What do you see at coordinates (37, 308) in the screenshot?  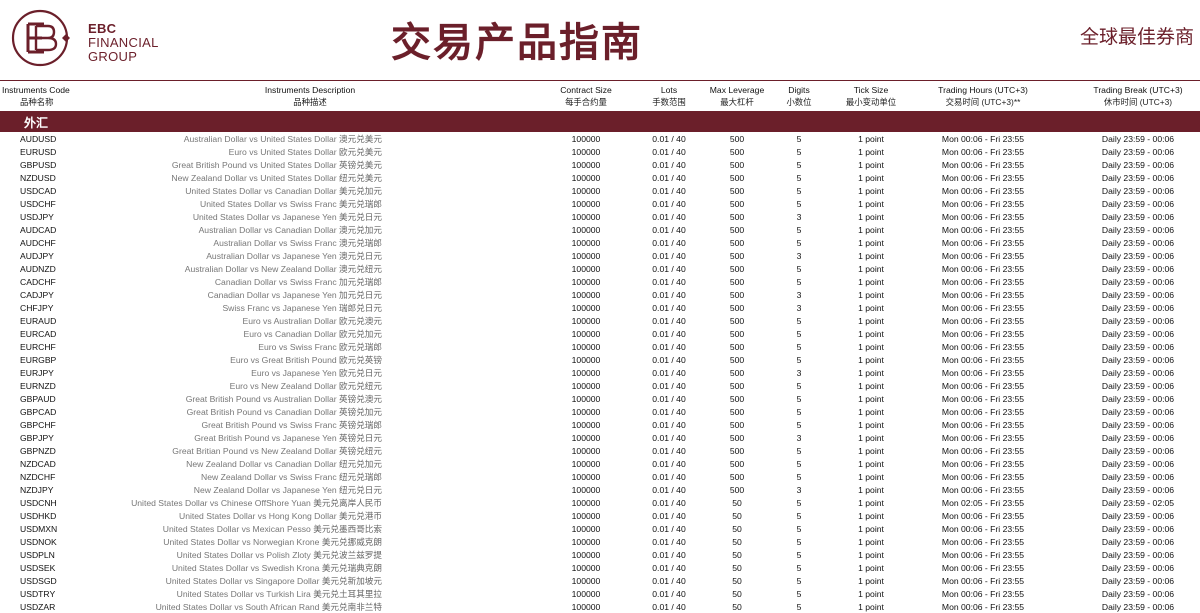 I see `instrument-code: CHFJPY` at bounding box center [37, 308].